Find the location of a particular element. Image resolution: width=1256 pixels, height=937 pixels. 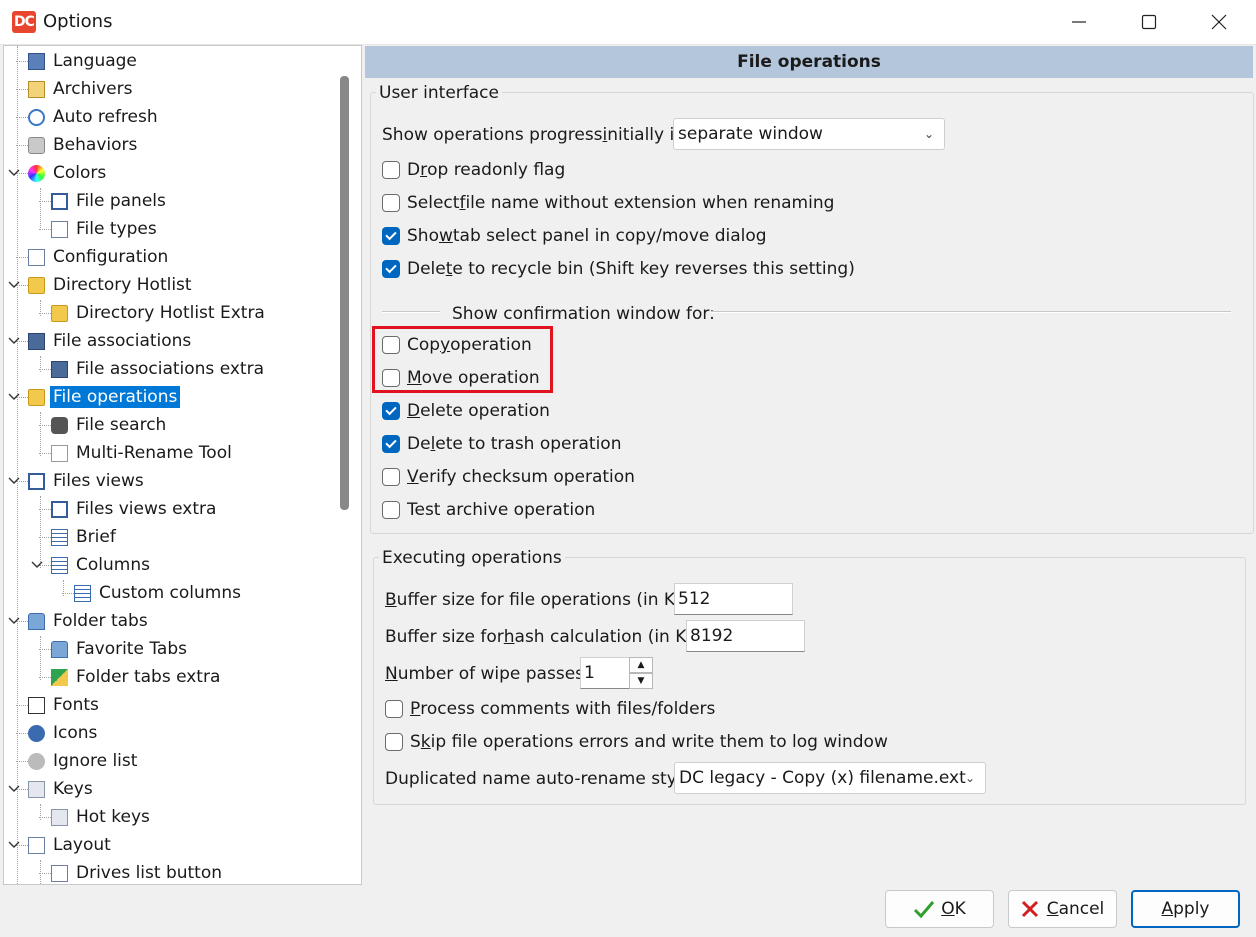

tree-item-folder-tabs: Folder tabs is located at coordinates (89, 621).